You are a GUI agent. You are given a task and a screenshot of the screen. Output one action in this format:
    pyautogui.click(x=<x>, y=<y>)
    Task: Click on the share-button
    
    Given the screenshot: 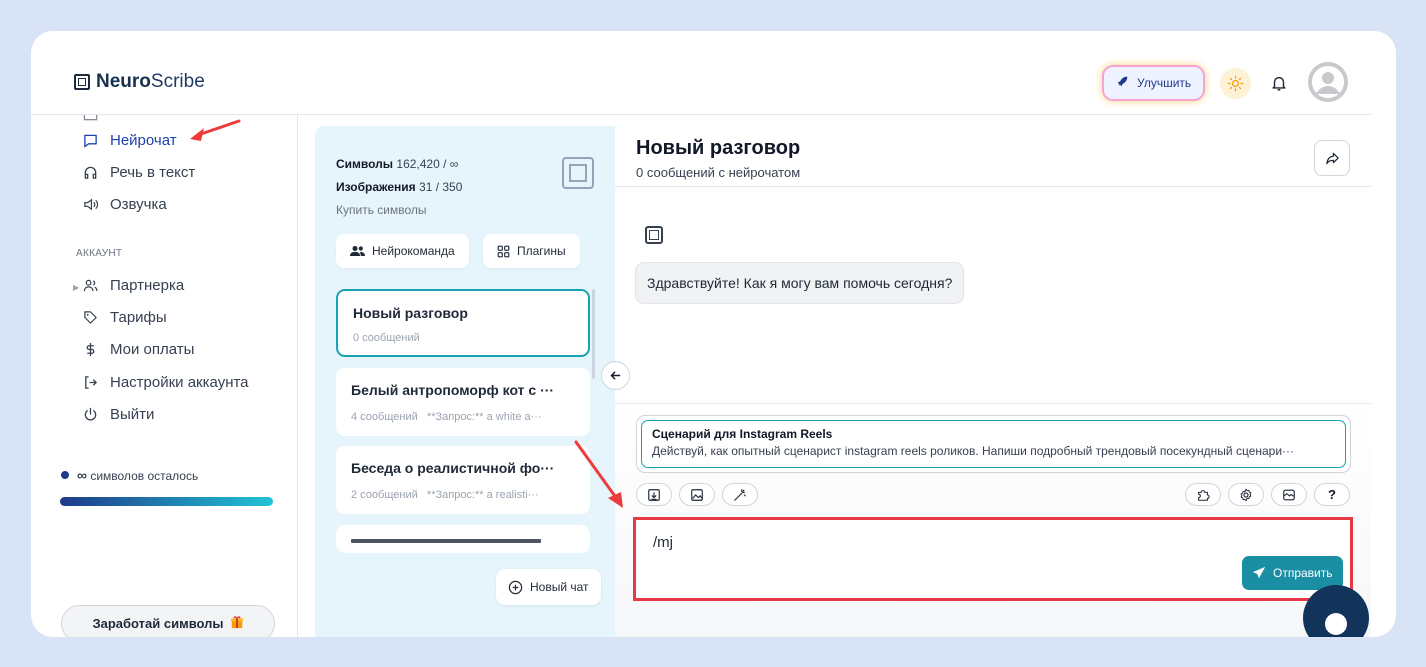 What is the action you would take?
    pyautogui.click(x=1332, y=158)
    